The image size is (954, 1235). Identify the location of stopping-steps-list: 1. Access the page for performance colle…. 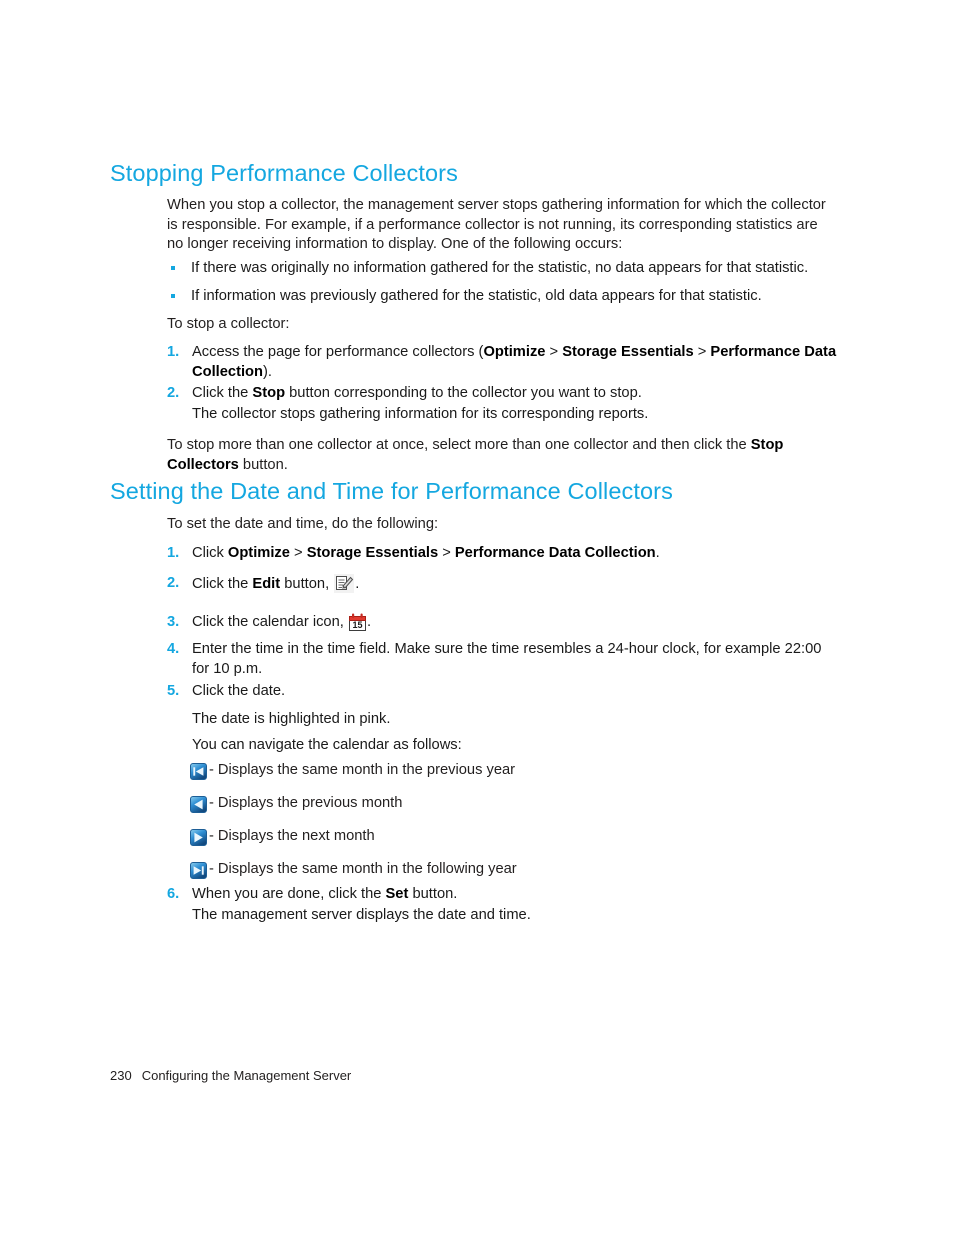
(503, 383).